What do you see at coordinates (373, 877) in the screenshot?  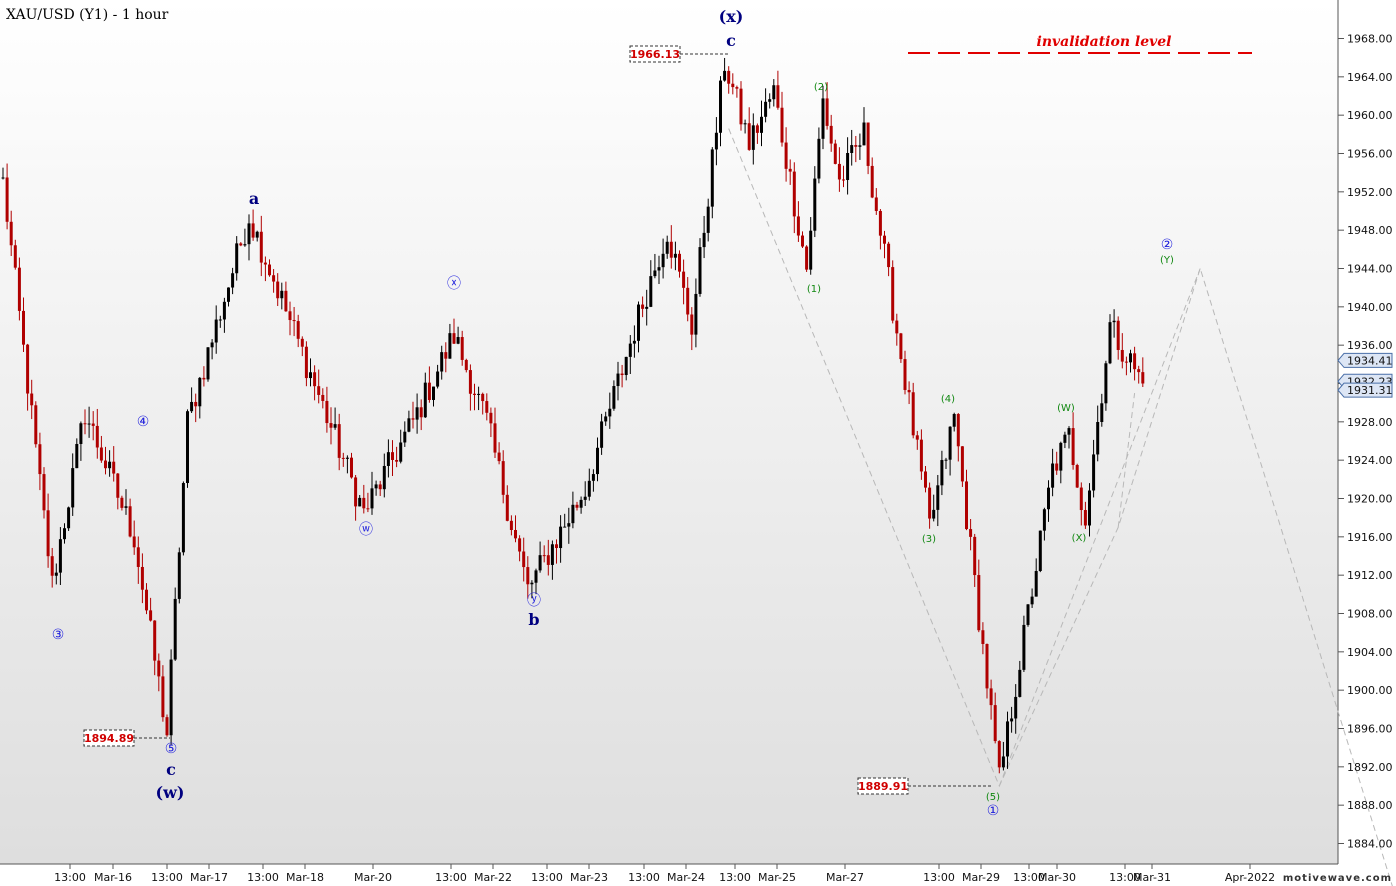 I see `x-tick-label: Mar-20` at bounding box center [373, 877].